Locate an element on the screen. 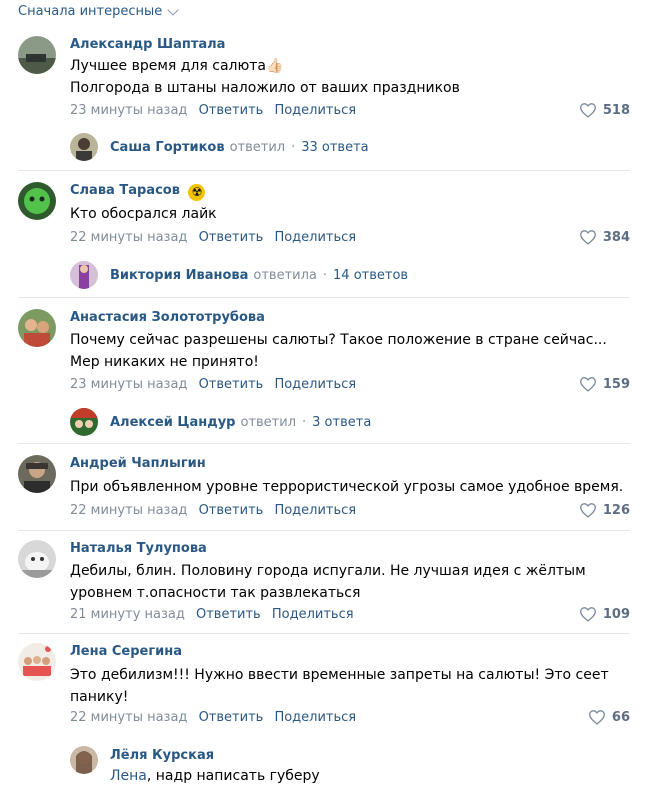 The width and height of the screenshot is (650, 788). comment-time: 21 минуту назад is located at coordinates (127, 614).